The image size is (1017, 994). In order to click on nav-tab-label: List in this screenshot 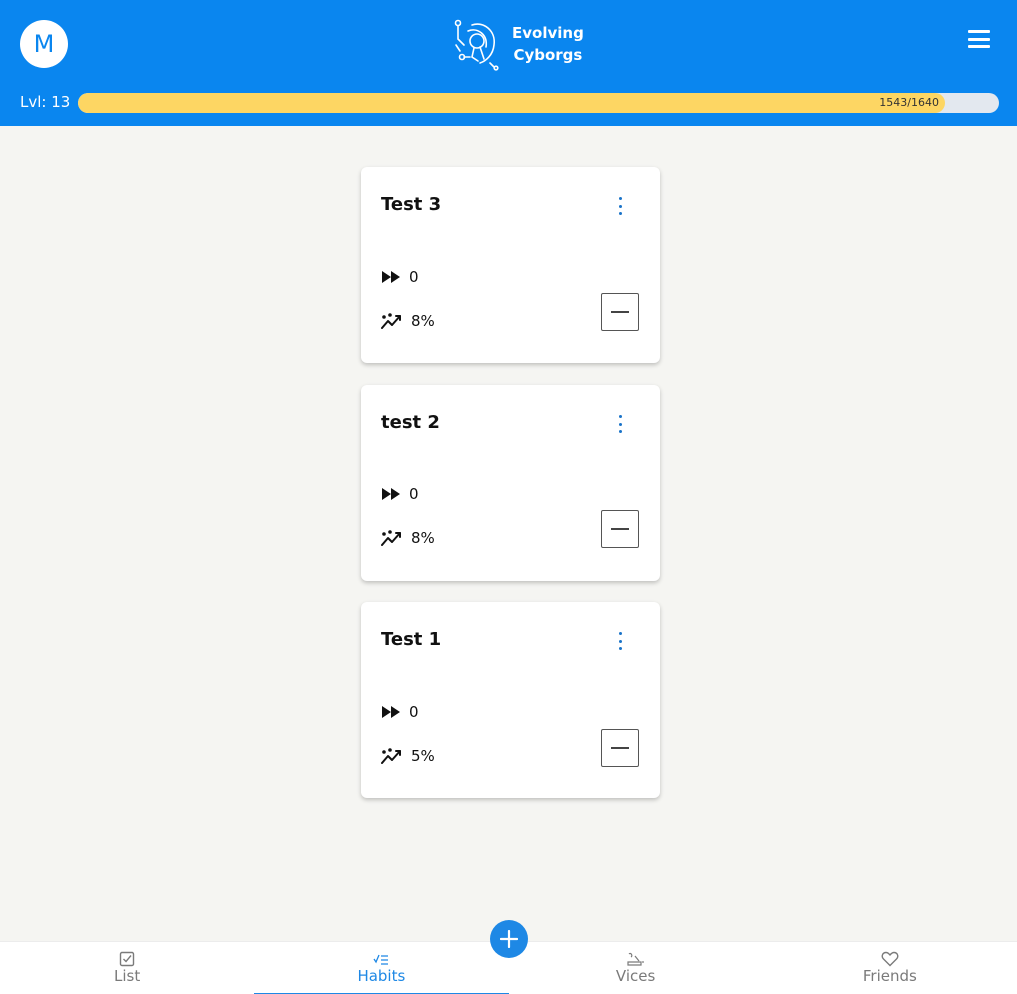, I will do `click(127, 976)`.